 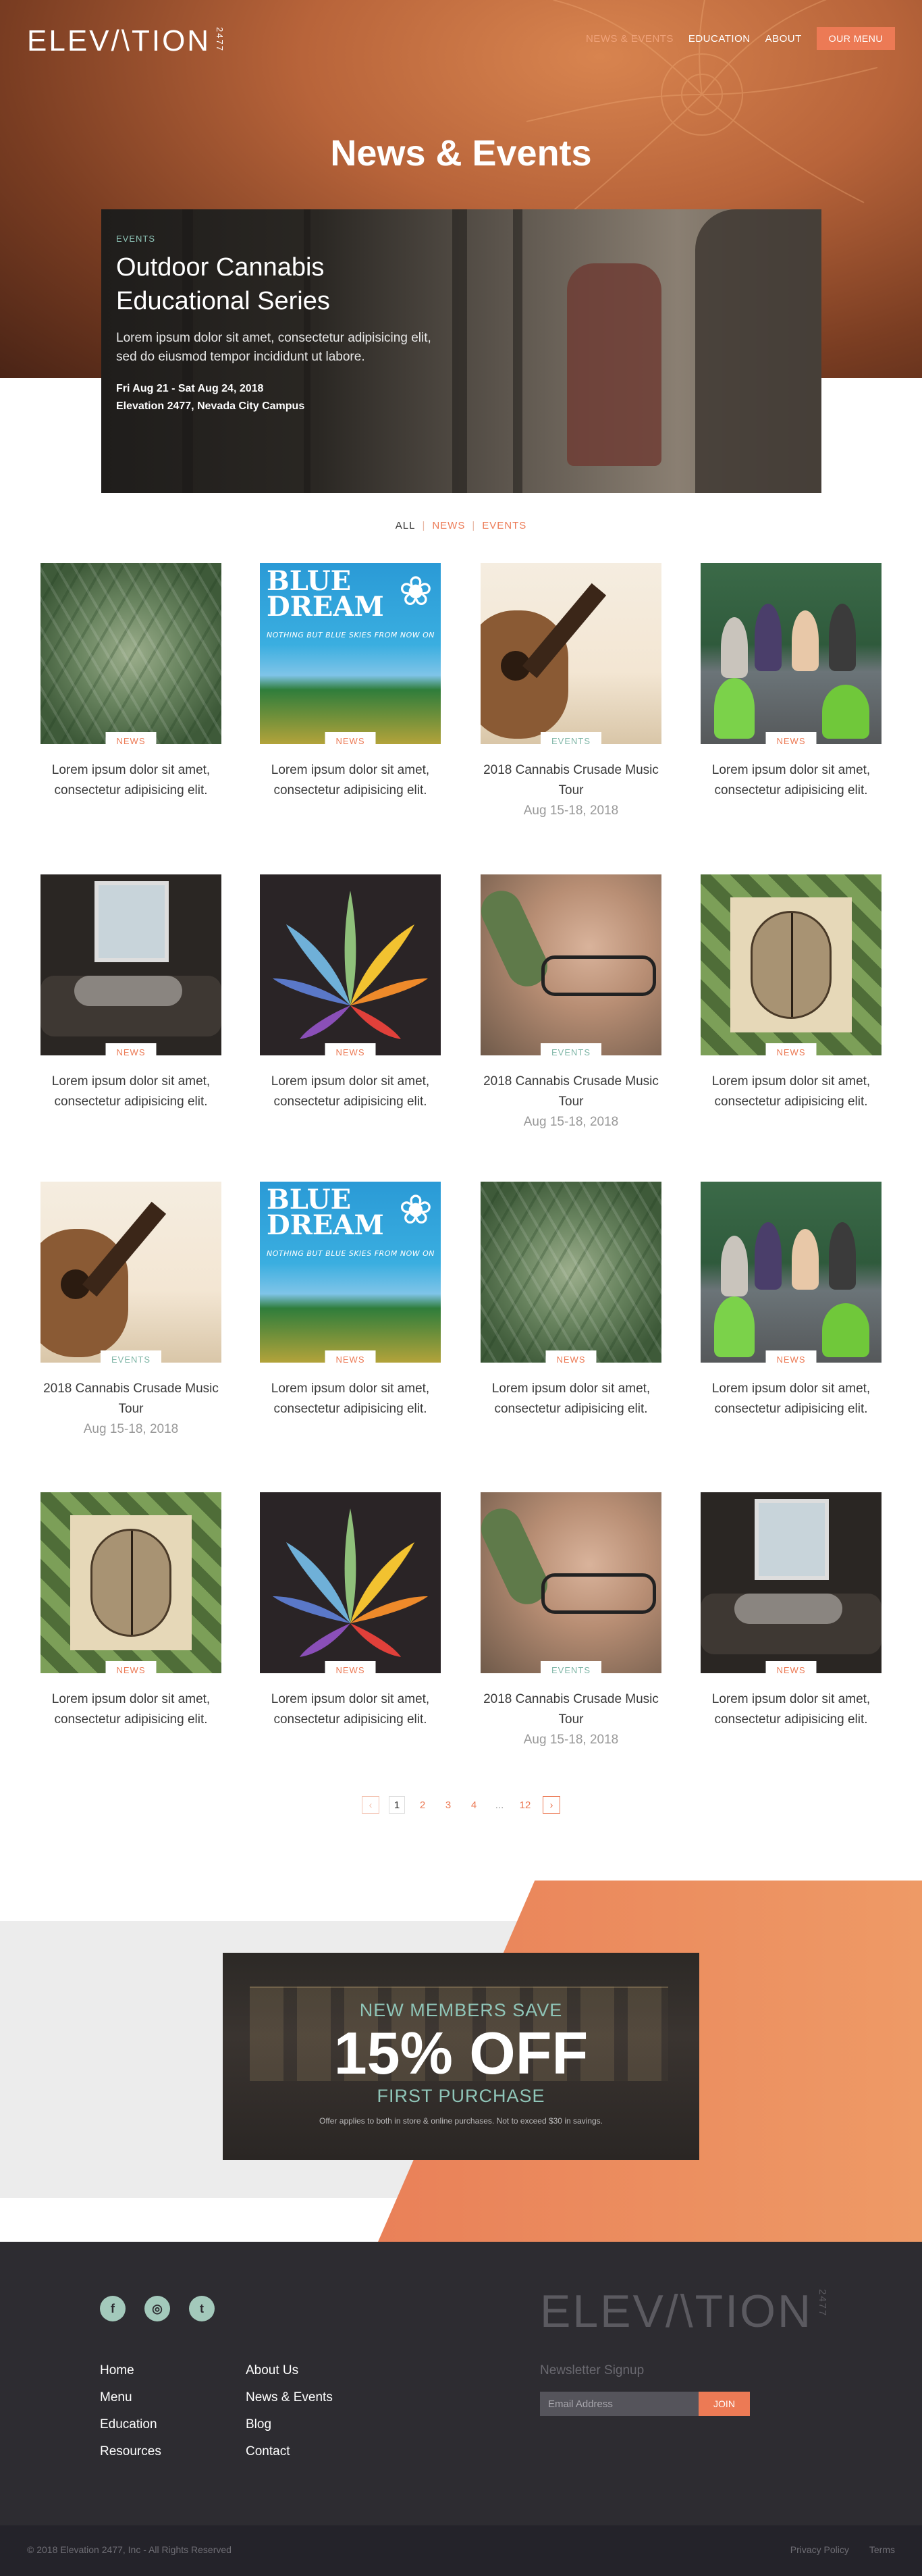 What do you see at coordinates (130, 2457) in the screenshot?
I see `footer-link-resources: Resources` at bounding box center [130, 2457].